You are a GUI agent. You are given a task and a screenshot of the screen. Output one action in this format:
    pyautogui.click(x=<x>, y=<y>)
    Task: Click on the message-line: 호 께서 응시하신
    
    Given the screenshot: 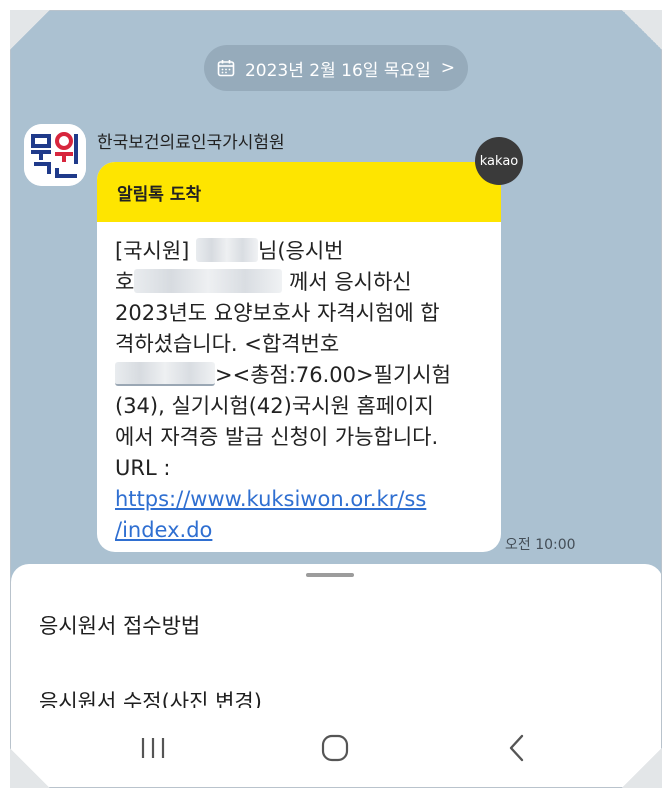 What is the action you would take?
    pyautogui.click(x=299, y=282)
    